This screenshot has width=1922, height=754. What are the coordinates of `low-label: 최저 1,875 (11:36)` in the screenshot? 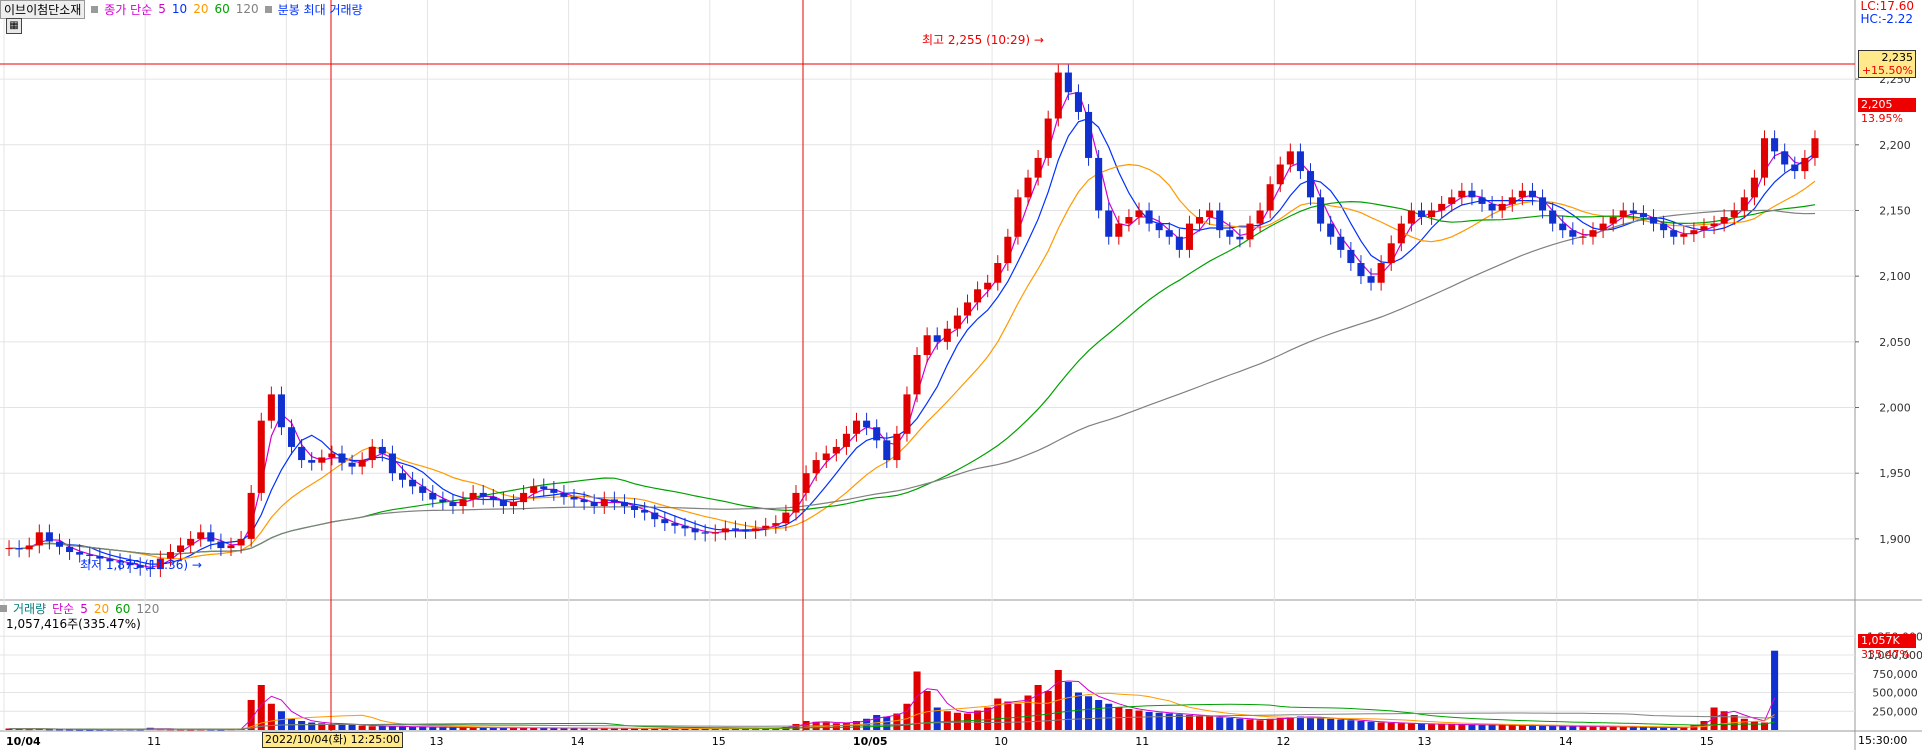 It's located at (134, 565).